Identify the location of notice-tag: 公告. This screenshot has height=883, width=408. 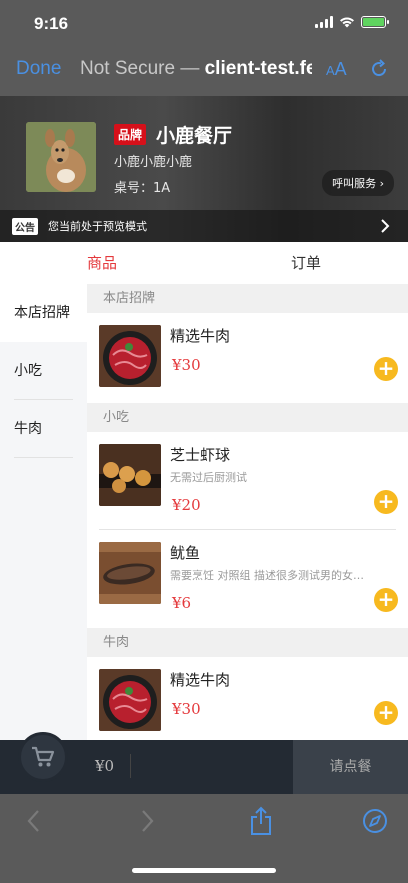
(25, 226).